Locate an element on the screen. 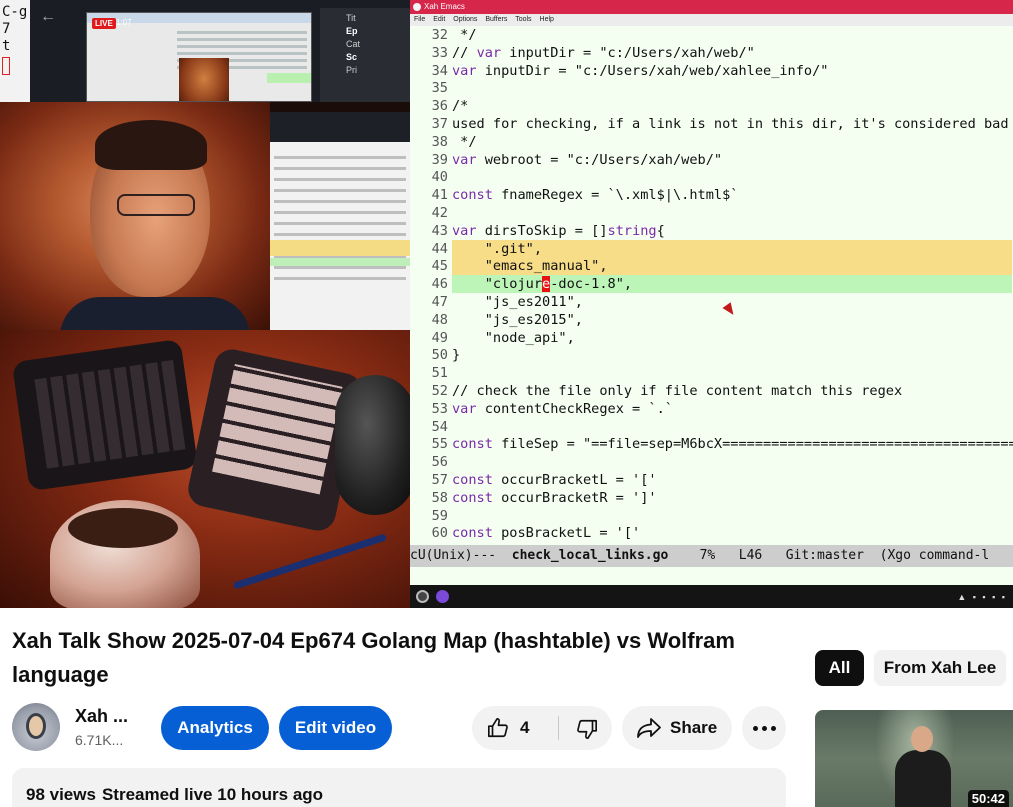 The height and width of the screenshot is (807, 1013). live-time: 1:07 is located at coordinates (124, 22).